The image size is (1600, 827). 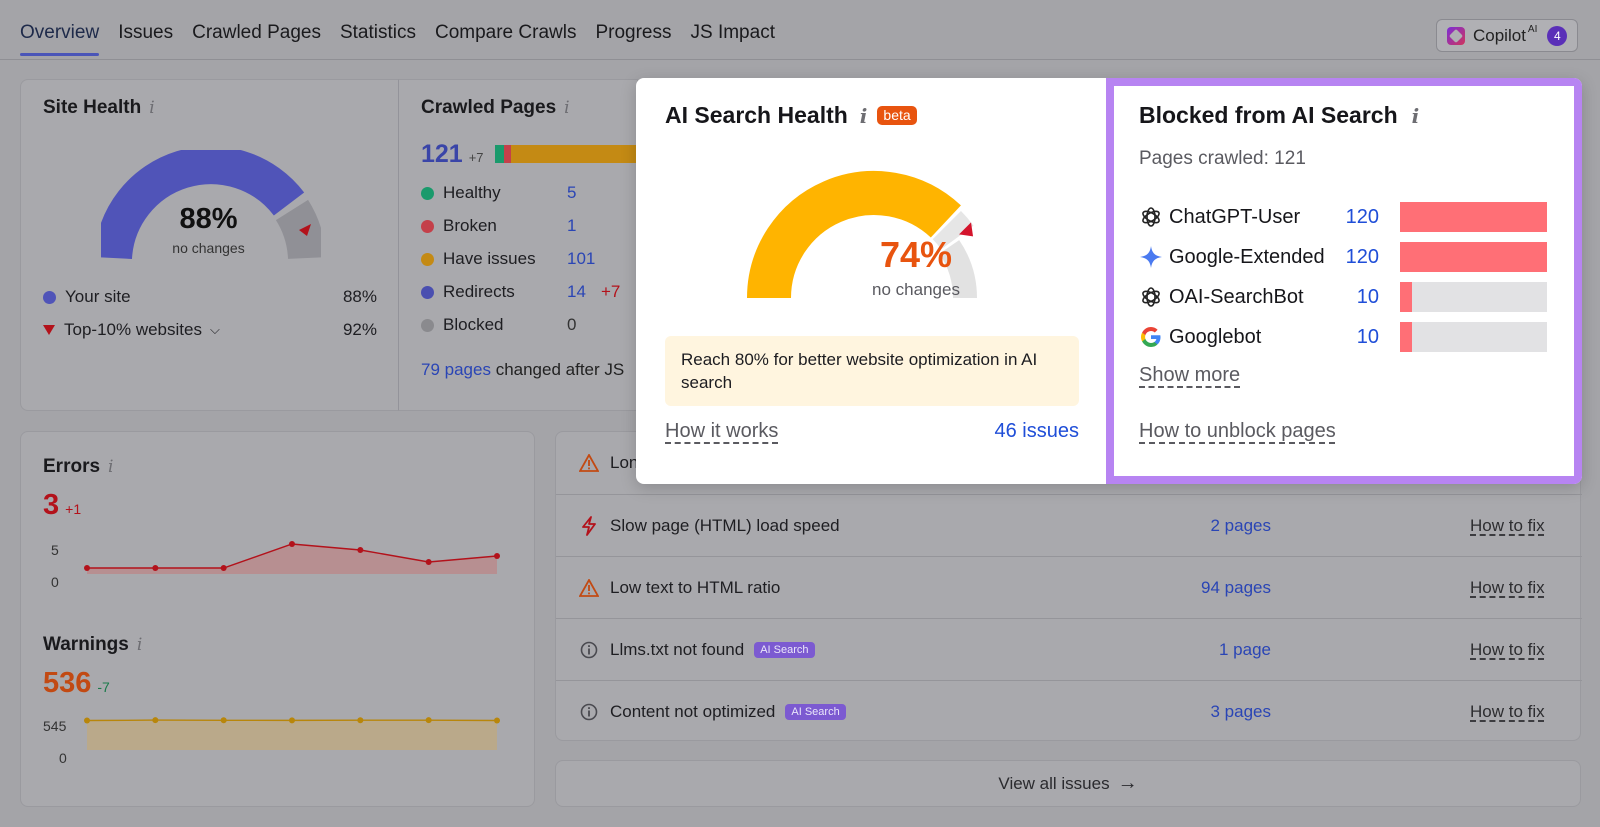 What do you see at coordinates (526, 325) in the screenshot?
I see `crawled-row-blocked: Blocked 0` at bounding box center [526, 325].